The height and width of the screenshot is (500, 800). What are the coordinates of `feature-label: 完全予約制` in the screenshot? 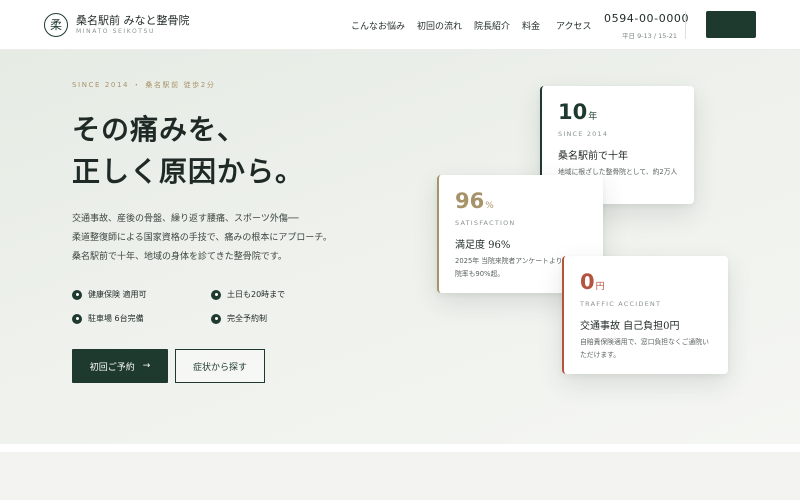 It's located at (247, 318).